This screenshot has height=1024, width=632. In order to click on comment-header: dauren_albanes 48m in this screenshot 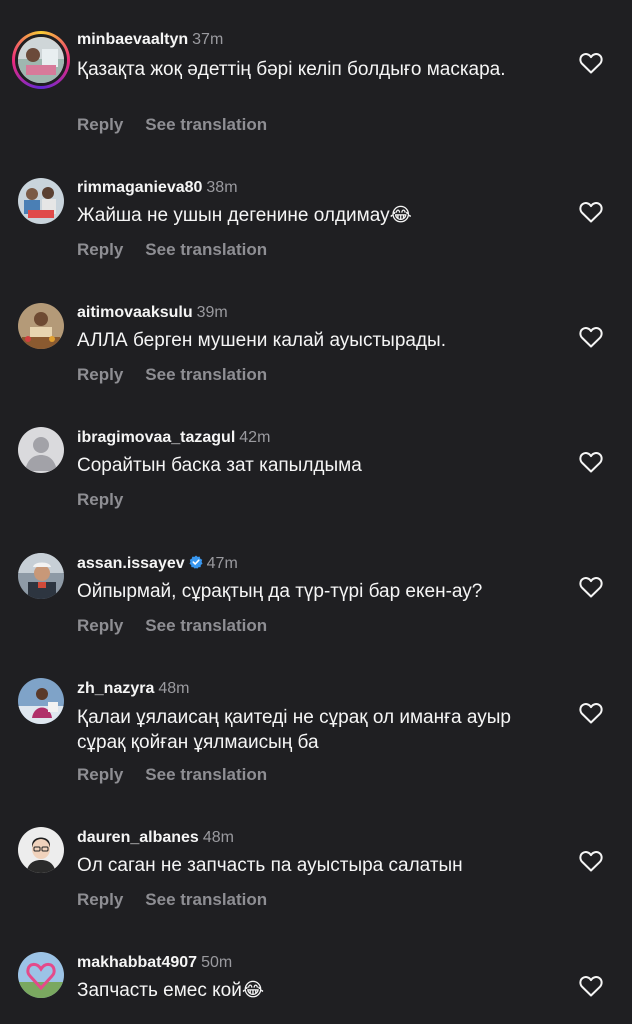, I will do `click(155, 838)`.